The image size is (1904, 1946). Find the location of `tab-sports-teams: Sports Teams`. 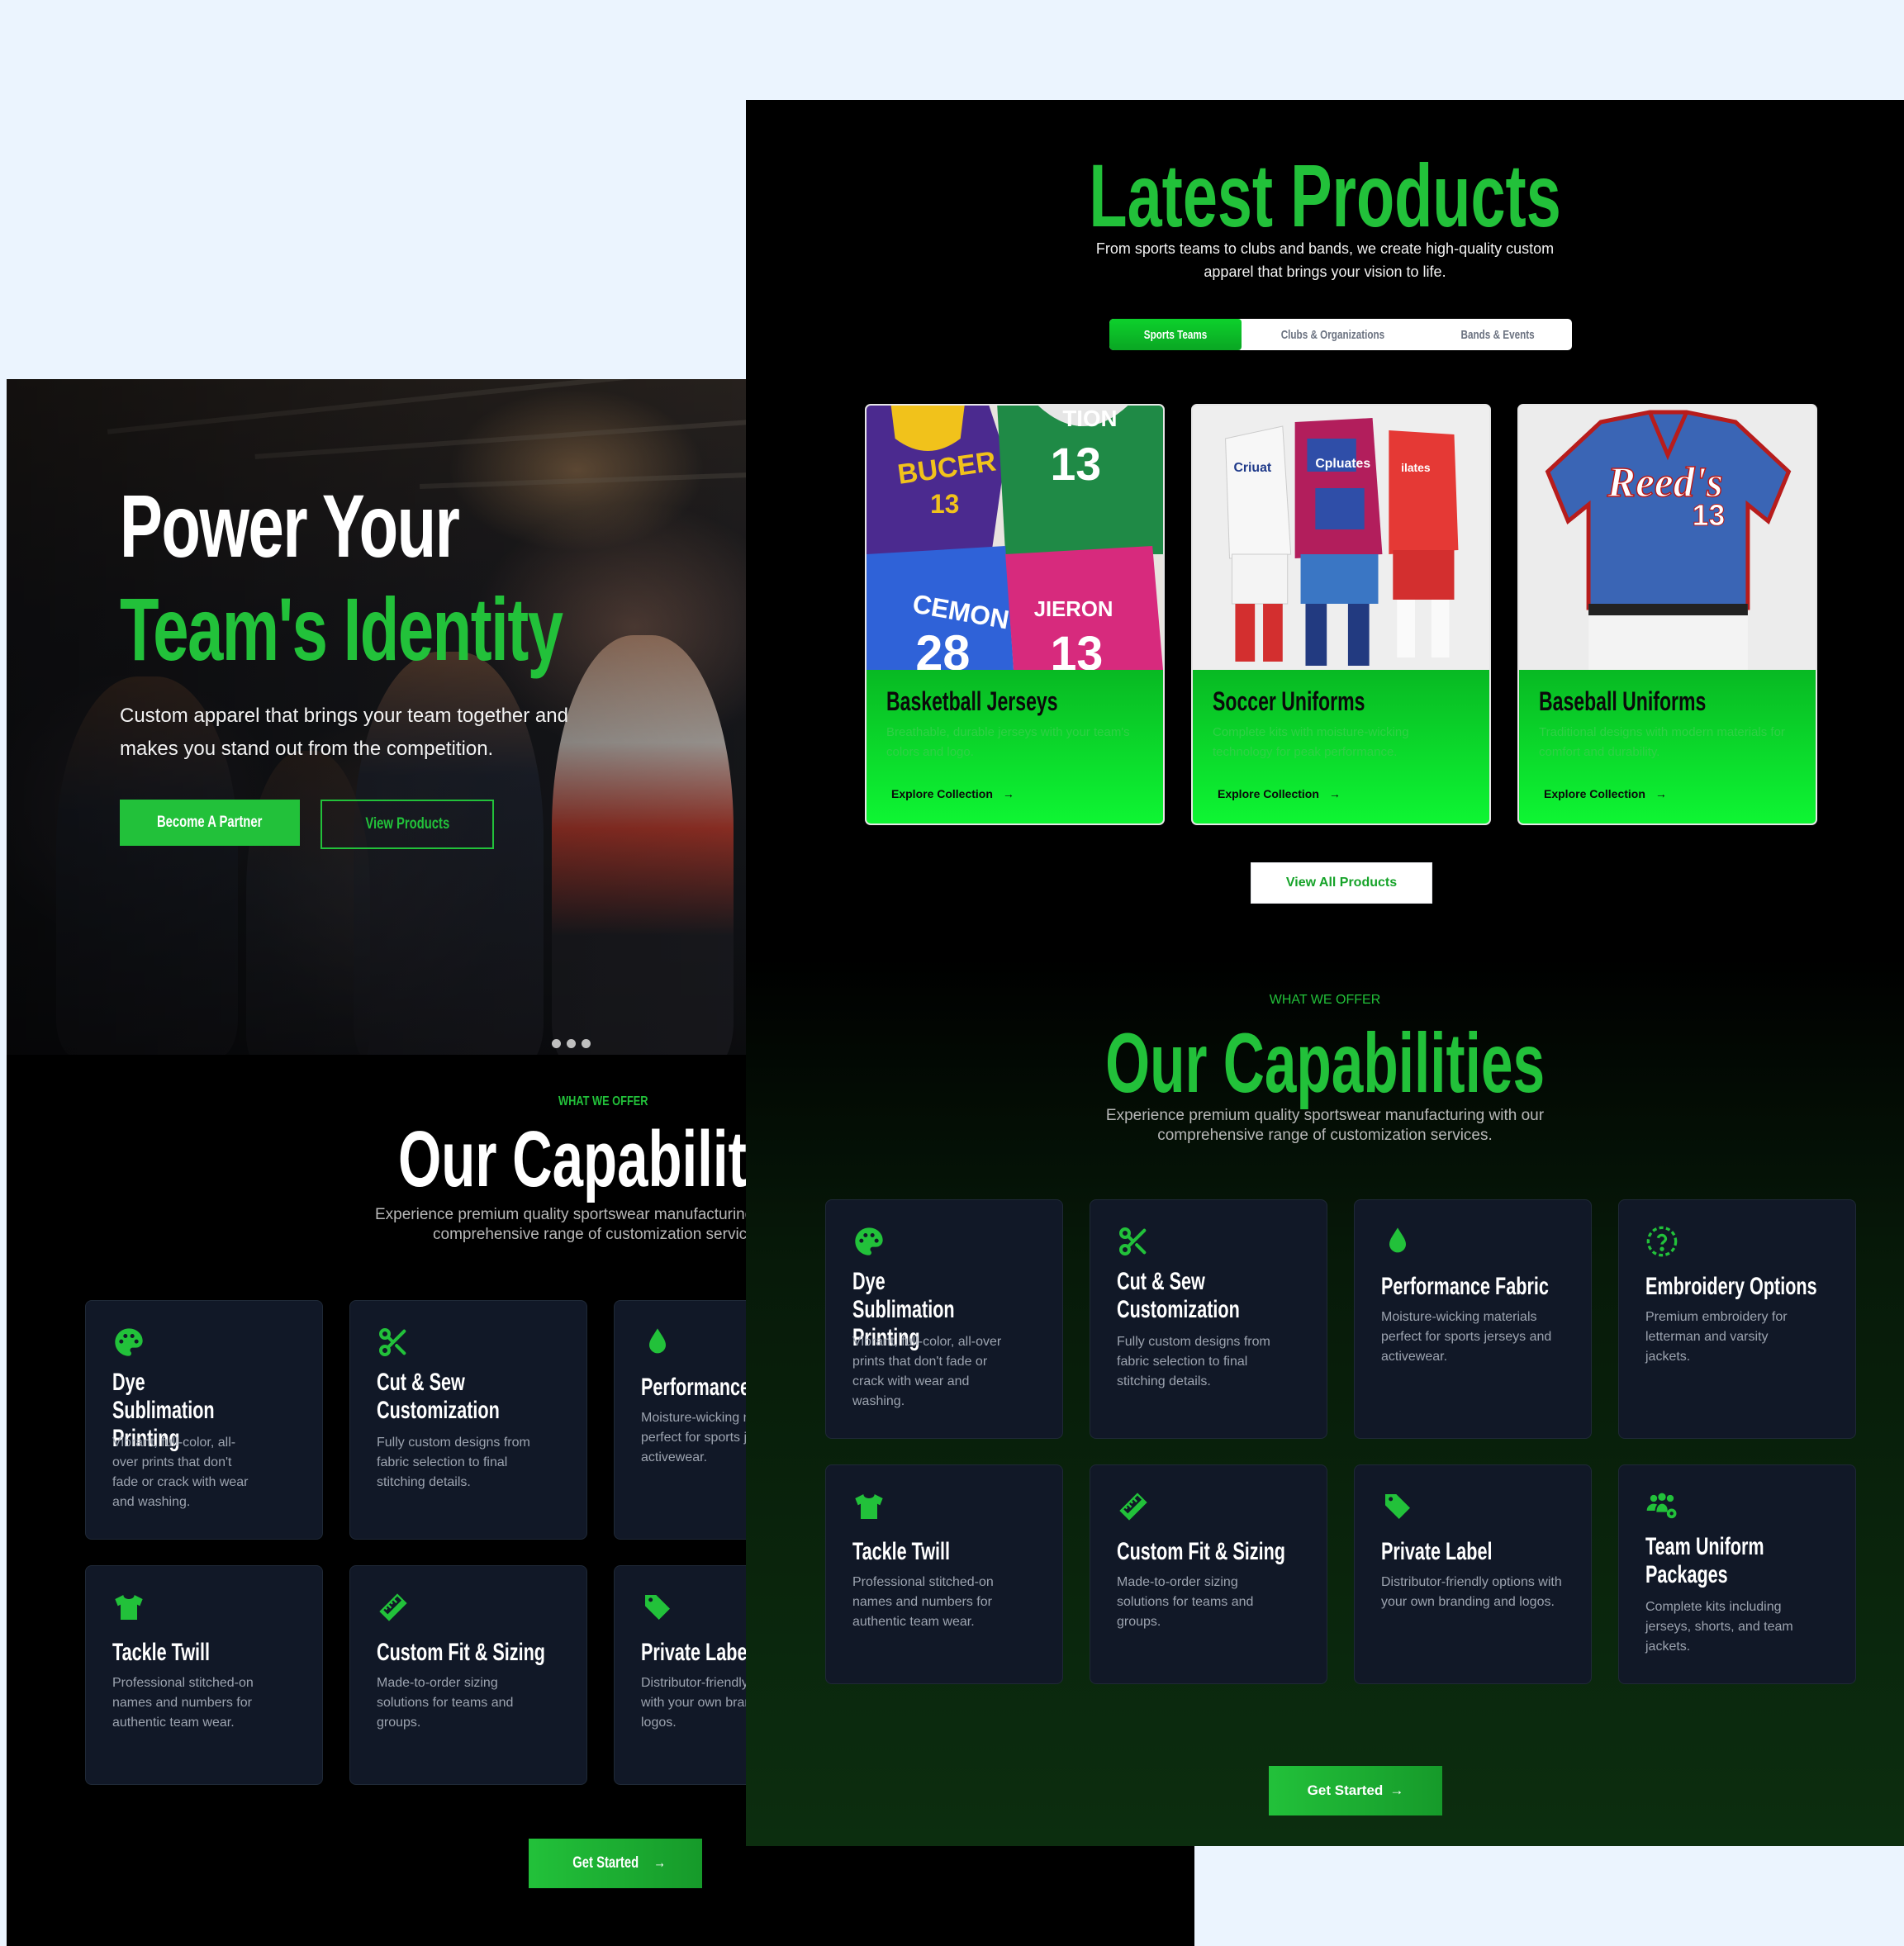

tab-sports-teams: Sports Teams is located at coordinates (1175, 334).